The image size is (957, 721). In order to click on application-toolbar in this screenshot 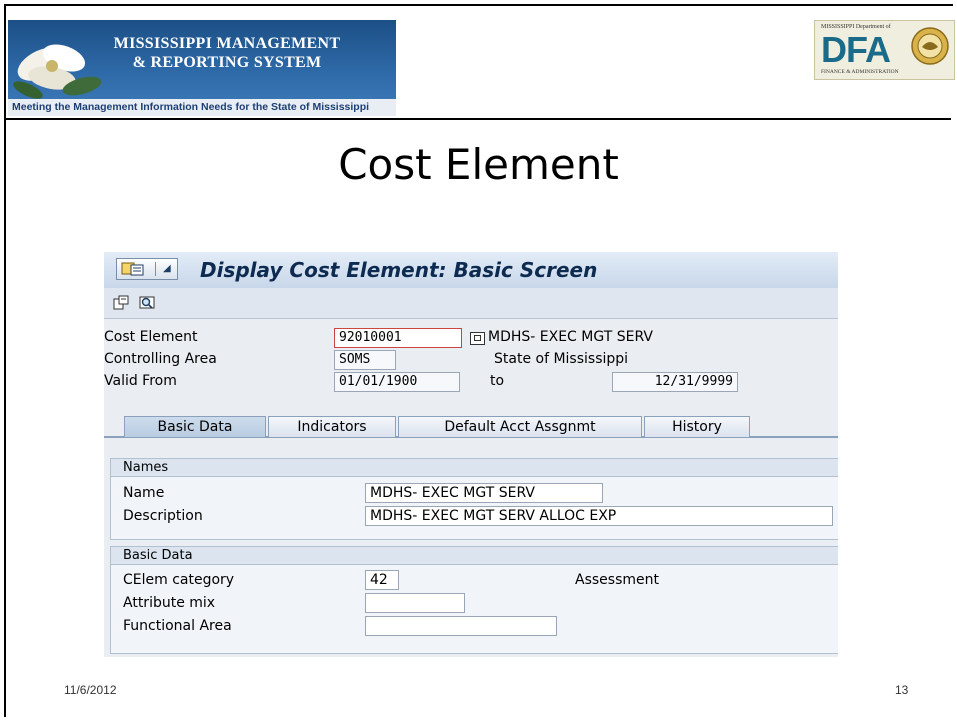, I will do `click(471, 303)`.